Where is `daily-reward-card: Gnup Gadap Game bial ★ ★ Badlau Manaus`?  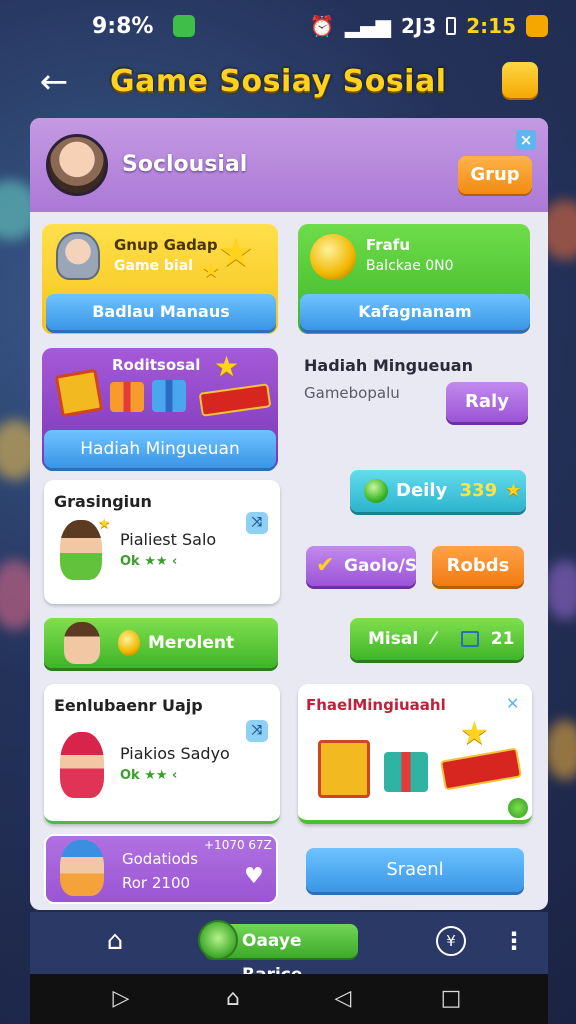
daily-reward-card: Gnup Gadap Game bial ★ ★ Badlau Manaus is located at coordinates (160, 279).